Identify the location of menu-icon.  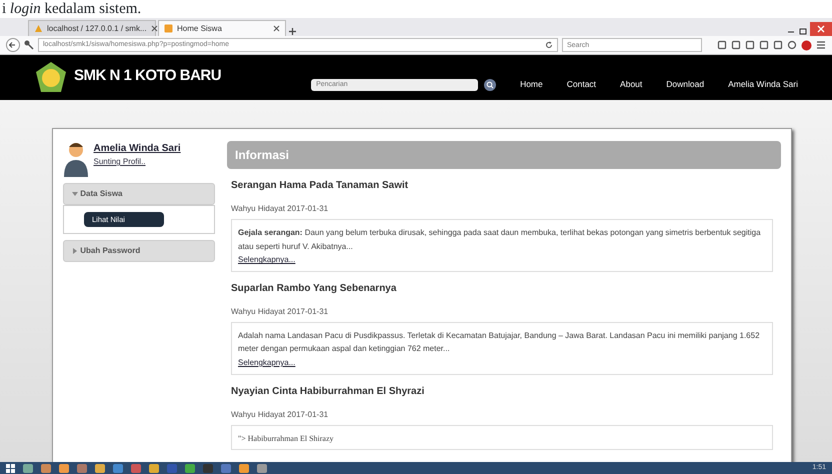
(821, 45).